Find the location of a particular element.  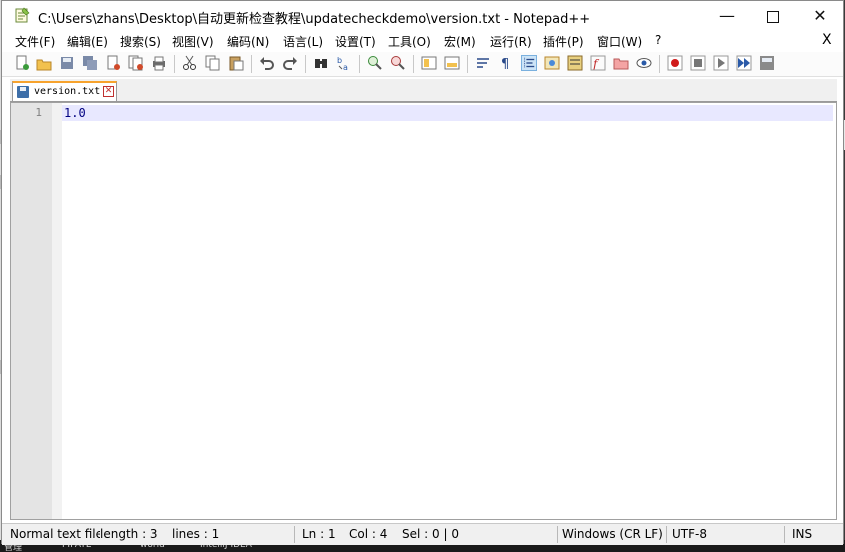

show-all-chars-icon: ¶ is located at coordinates (506, 63).